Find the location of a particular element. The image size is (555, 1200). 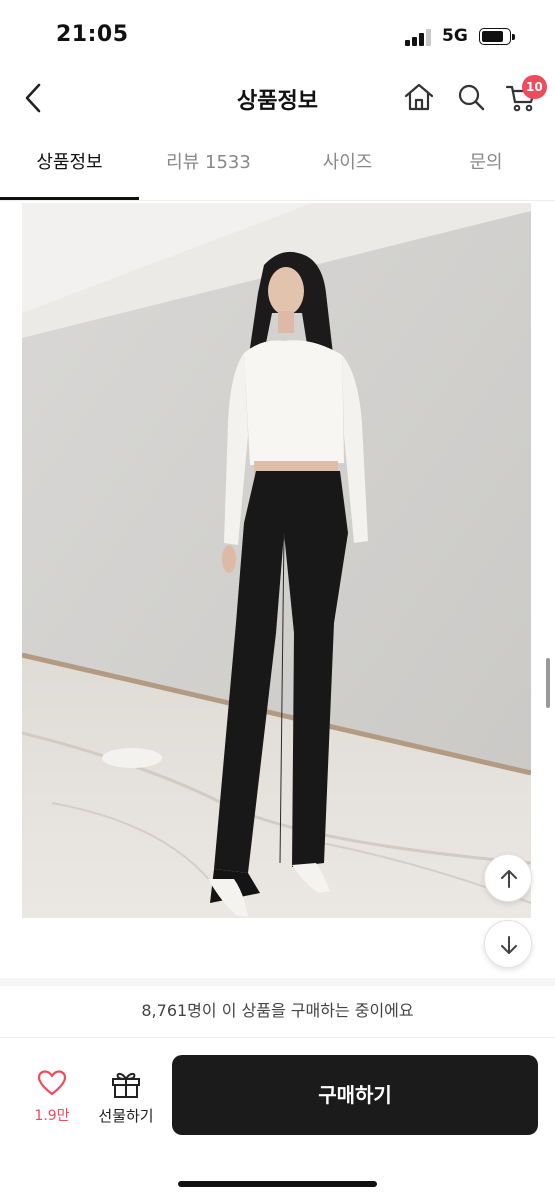

scroll-top-button is located at coordinates (508, 878).